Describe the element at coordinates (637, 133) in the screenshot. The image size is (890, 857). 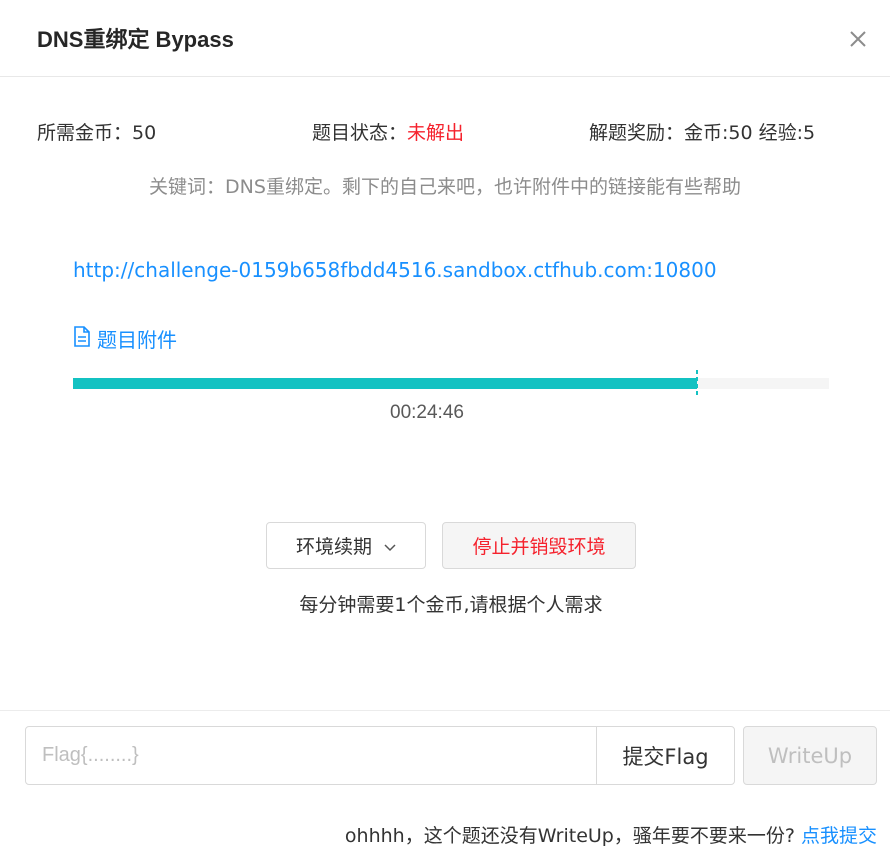
I see `reward-label: 解题奖励：` at that location.